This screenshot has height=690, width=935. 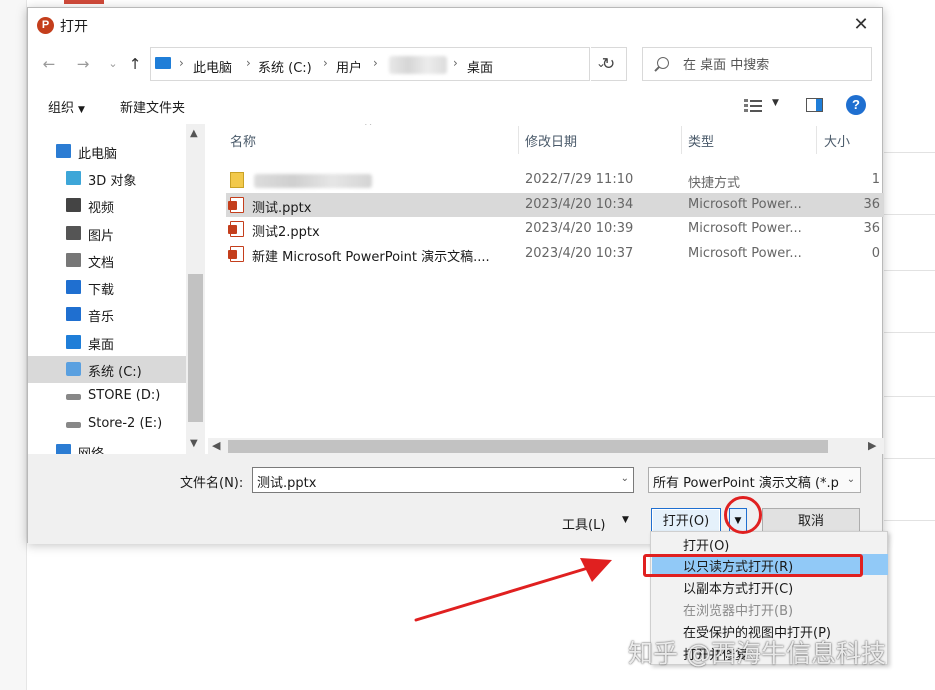 What do you see at coordinates (101, 345) in the screenshot?
I see `nav-item-label: 桌面` at bounding box center [101, 345].